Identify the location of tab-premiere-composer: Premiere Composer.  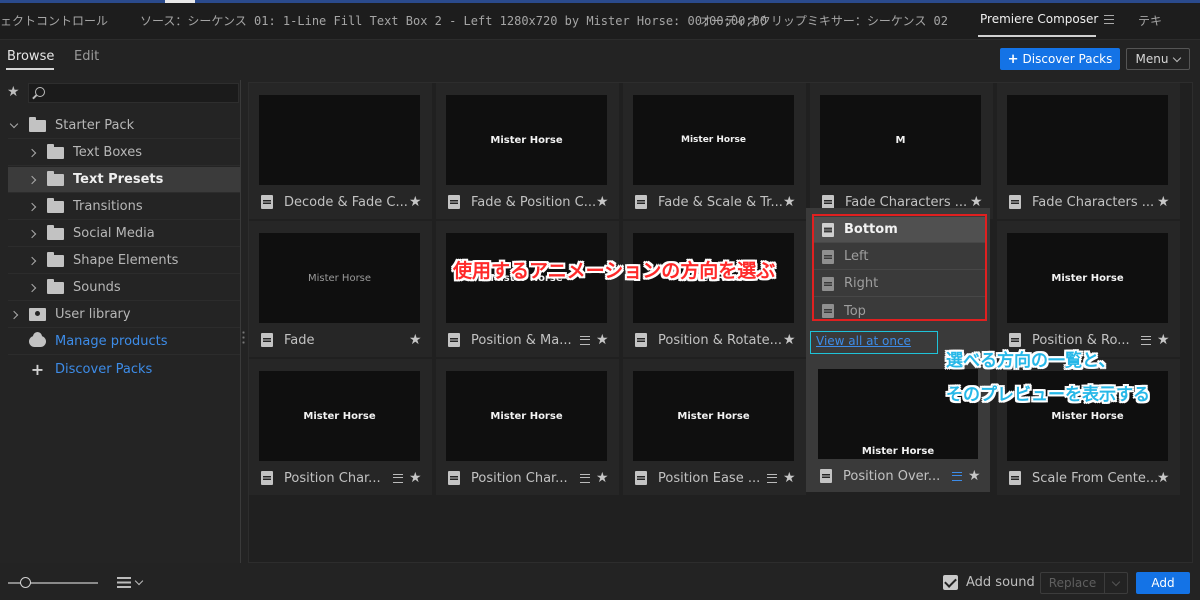
(1039, 19).